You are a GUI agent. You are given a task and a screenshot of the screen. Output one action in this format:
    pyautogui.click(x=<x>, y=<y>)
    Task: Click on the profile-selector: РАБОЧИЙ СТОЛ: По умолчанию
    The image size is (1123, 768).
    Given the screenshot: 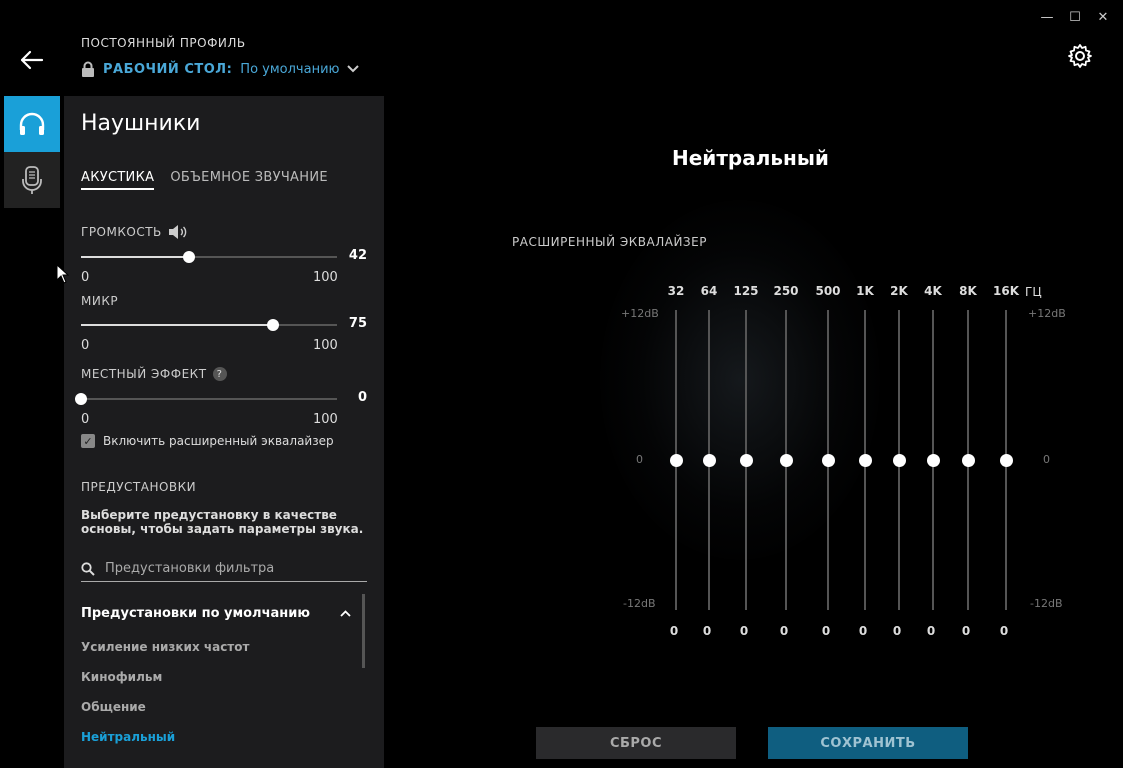 What is the action you would take?
    pyautogui.click(x=220, y=69)
    